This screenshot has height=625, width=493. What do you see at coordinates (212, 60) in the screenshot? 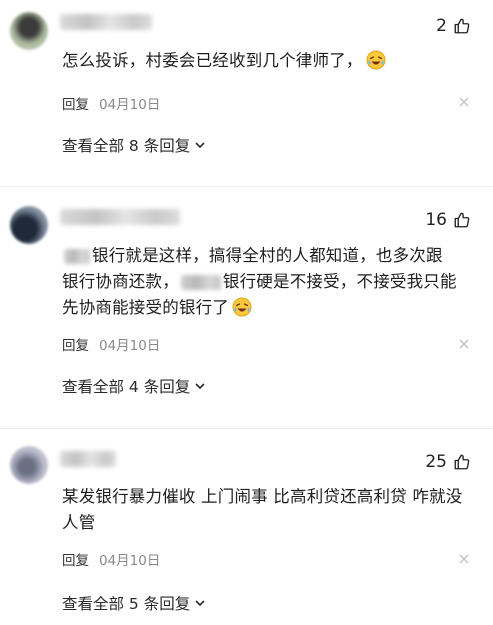
I see `comment-text-line: 怎么投诉，村委会已经收到几个律师了，` at bounding box center [212, 60].